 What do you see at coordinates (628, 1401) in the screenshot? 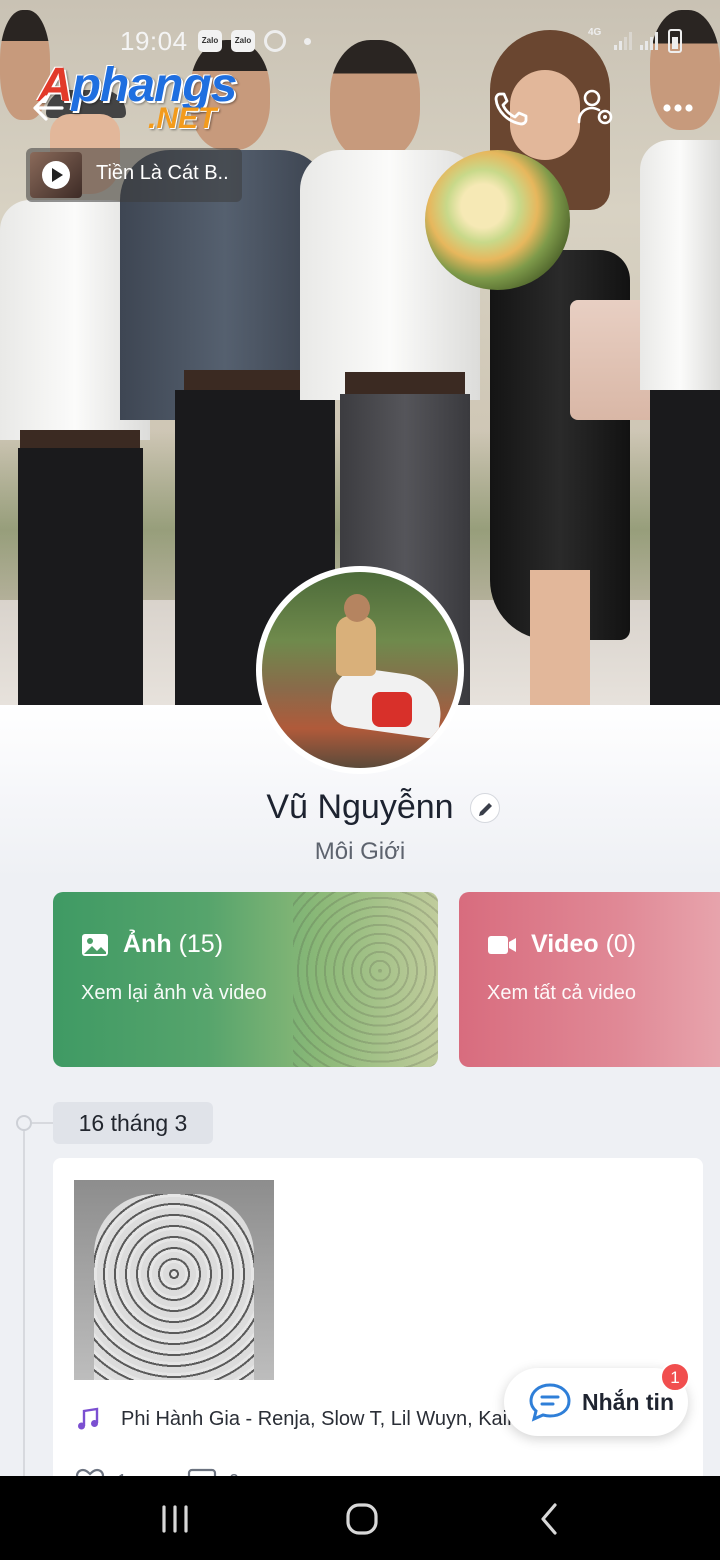
I see `message-button-label: Nhắn tin` at bounding box center [628, 1401].